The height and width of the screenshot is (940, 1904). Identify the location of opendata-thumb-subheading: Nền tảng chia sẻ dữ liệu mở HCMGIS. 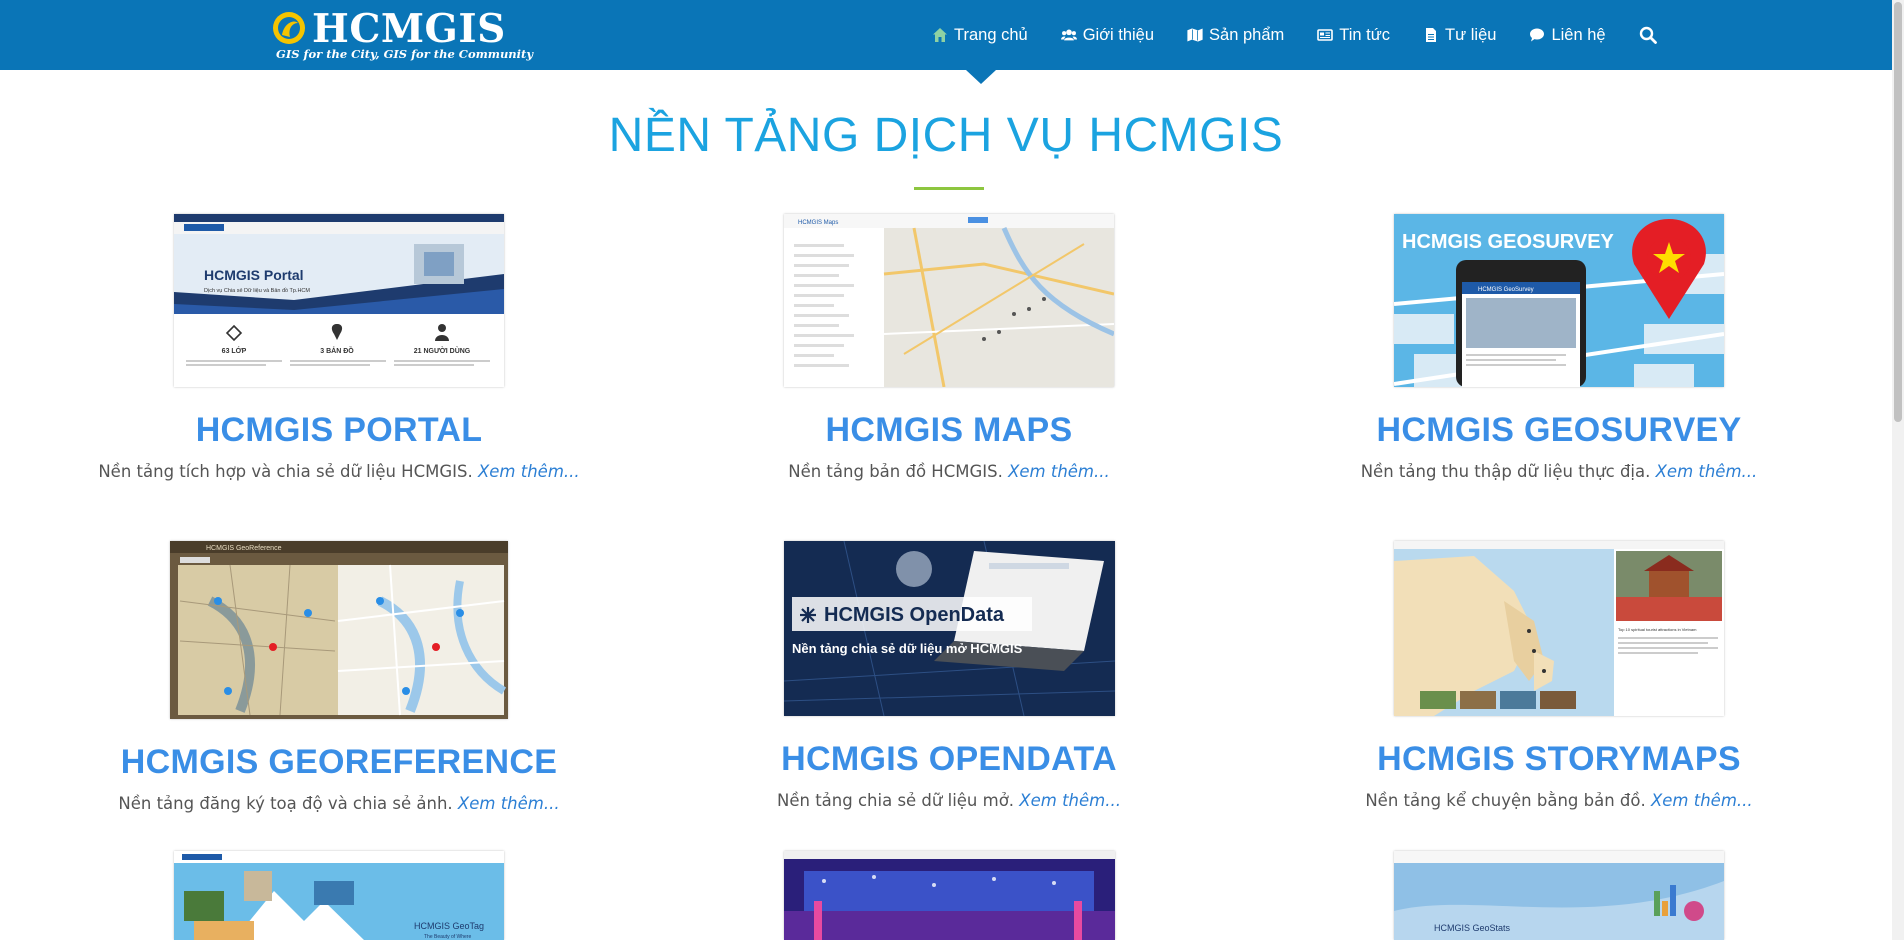
(907, 648).